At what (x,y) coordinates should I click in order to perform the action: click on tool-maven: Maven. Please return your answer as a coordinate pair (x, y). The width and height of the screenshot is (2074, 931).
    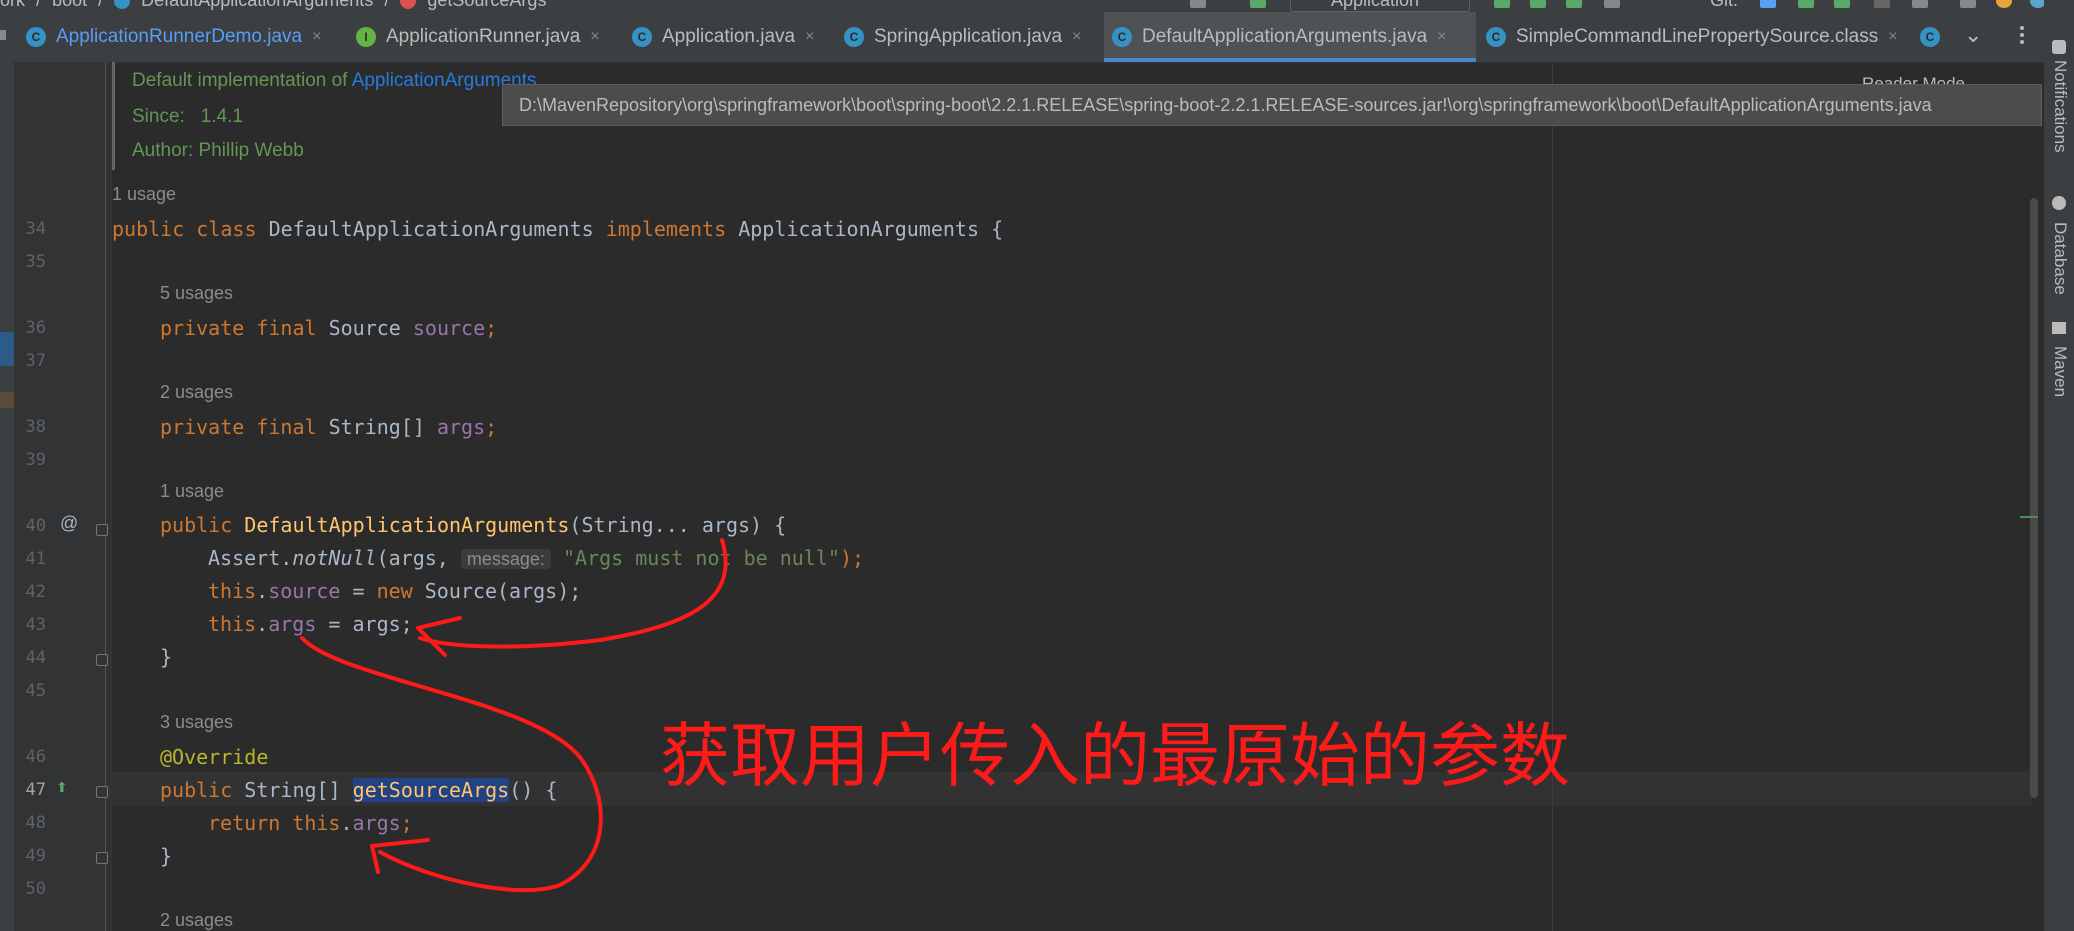
    Looking at the image, I should click on (2060, 371).